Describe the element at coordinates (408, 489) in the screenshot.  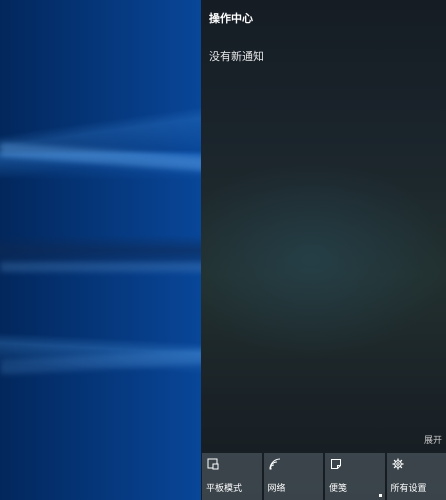
I see `all-settings-label: 所有设置` at that location.